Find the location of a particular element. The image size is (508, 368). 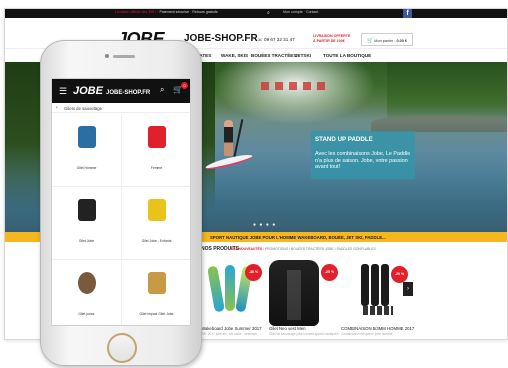

mobile-logo: JOBE JOBE-SHOP.FR is located at coordinates (111, 91).